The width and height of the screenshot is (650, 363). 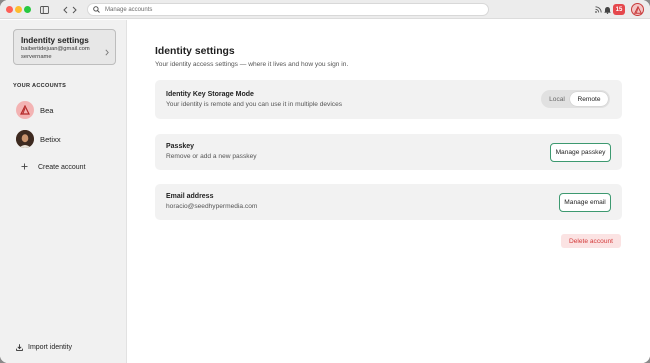 What do you see at coordinates (580, 152) in the screenshot?
I see `manage-passkey-button: Manage passkey` at bounding box center [580, 152].